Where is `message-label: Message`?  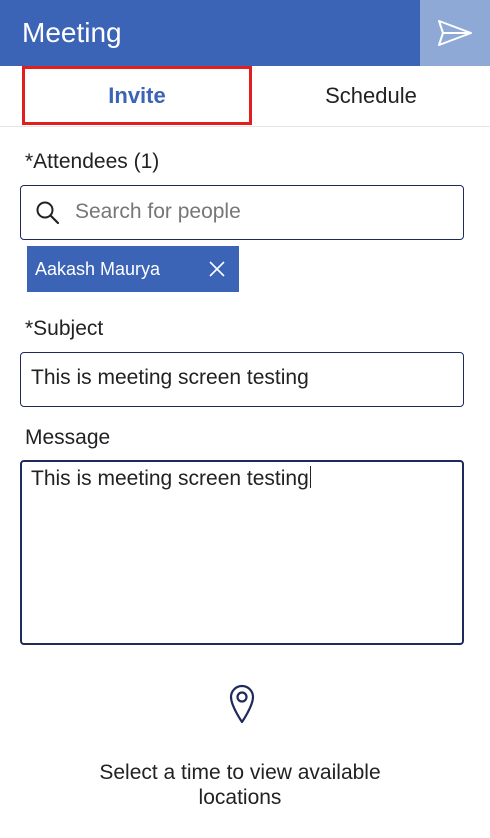 message-label: Message is located at coordinates (68, 437).